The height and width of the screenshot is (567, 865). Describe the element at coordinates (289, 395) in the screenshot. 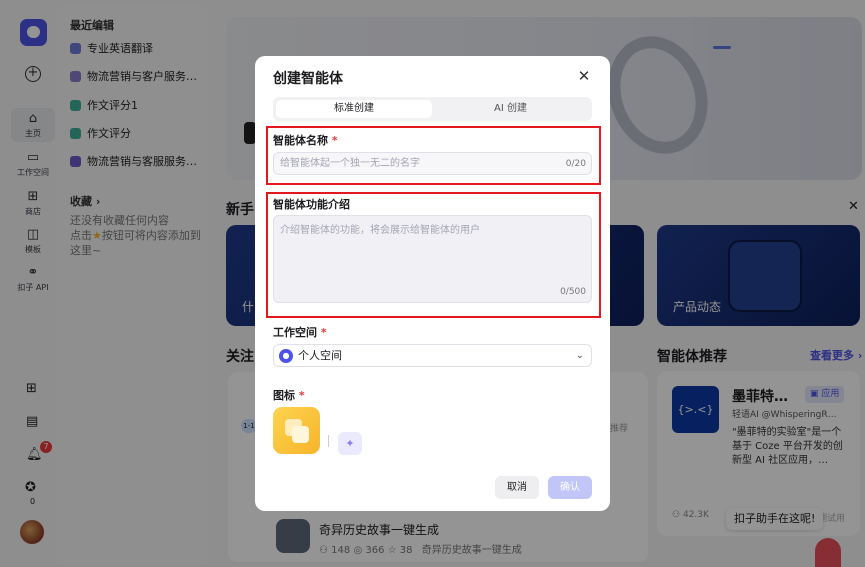

I see `icon-label: 图标 *` at that location.